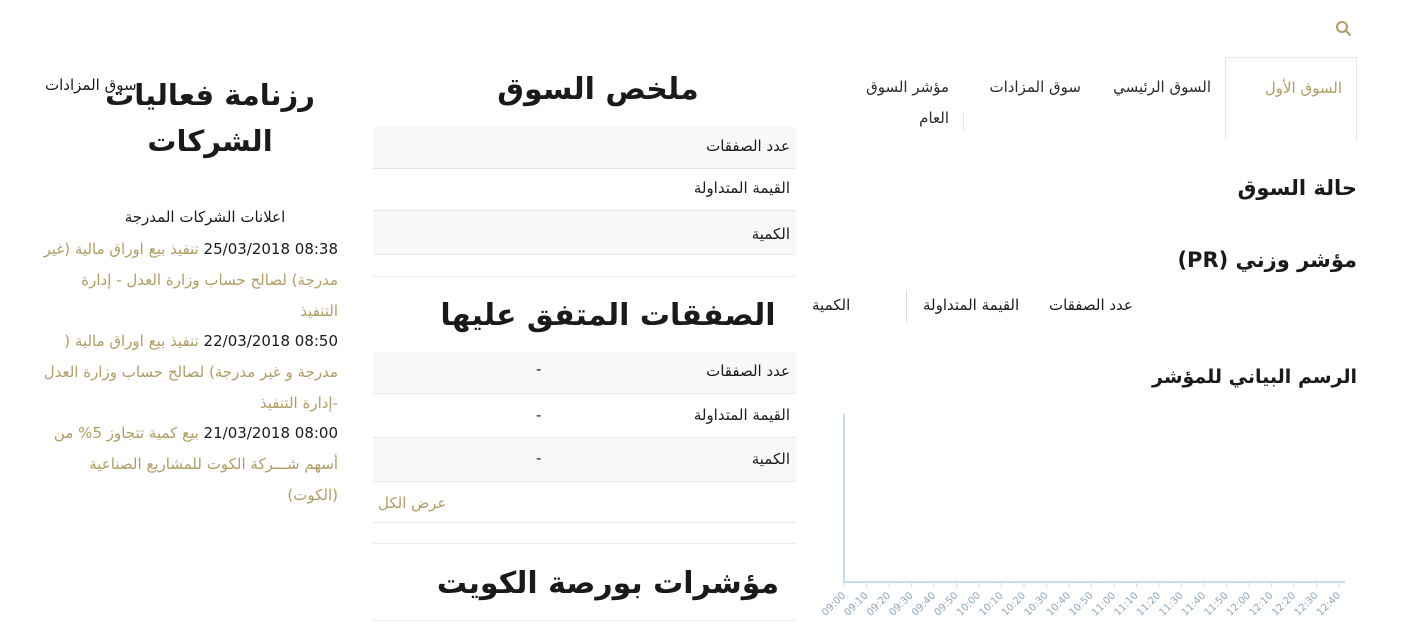 This screenshot has width=1417, height=626. Describe the element at coordinates (1030, 99) in the screenshot. I see `tab-auction-market: سوق المزادات` at that location.